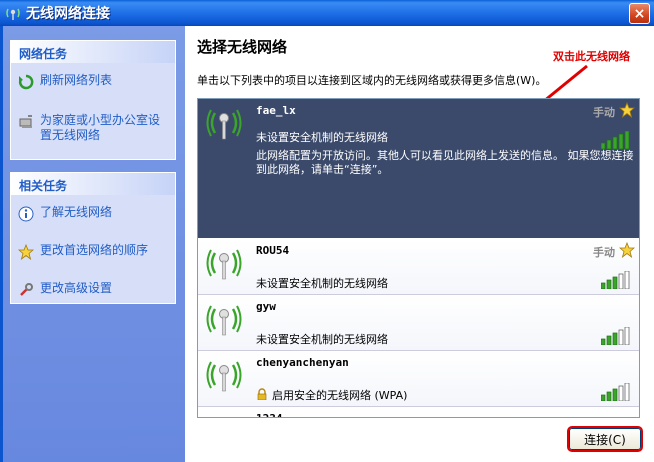 Image resolution: width=654 pixels, height=462 pixels. I want to click on info-icon, so click(26, 214).